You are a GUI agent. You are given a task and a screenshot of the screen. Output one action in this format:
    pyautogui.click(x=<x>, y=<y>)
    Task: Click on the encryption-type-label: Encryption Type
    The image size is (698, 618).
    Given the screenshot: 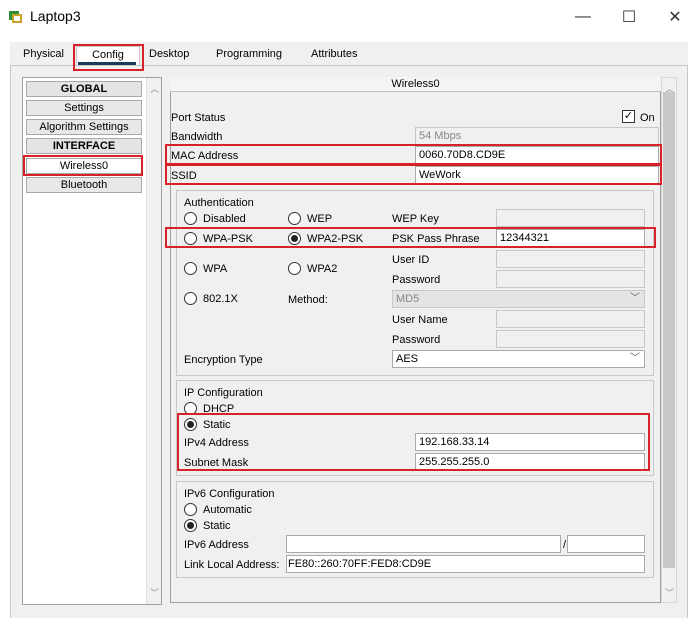 What is the action you would take?
    pyautogui.click(x=223, y=360)
    